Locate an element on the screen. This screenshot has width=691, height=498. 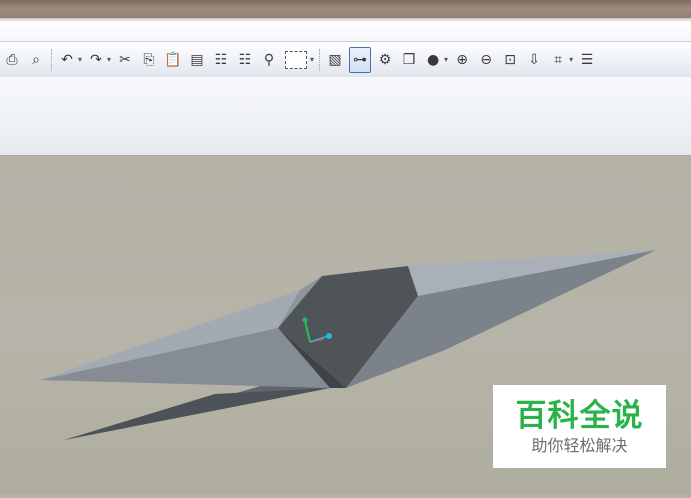
menu-strip is located at coordinates (345, 31).